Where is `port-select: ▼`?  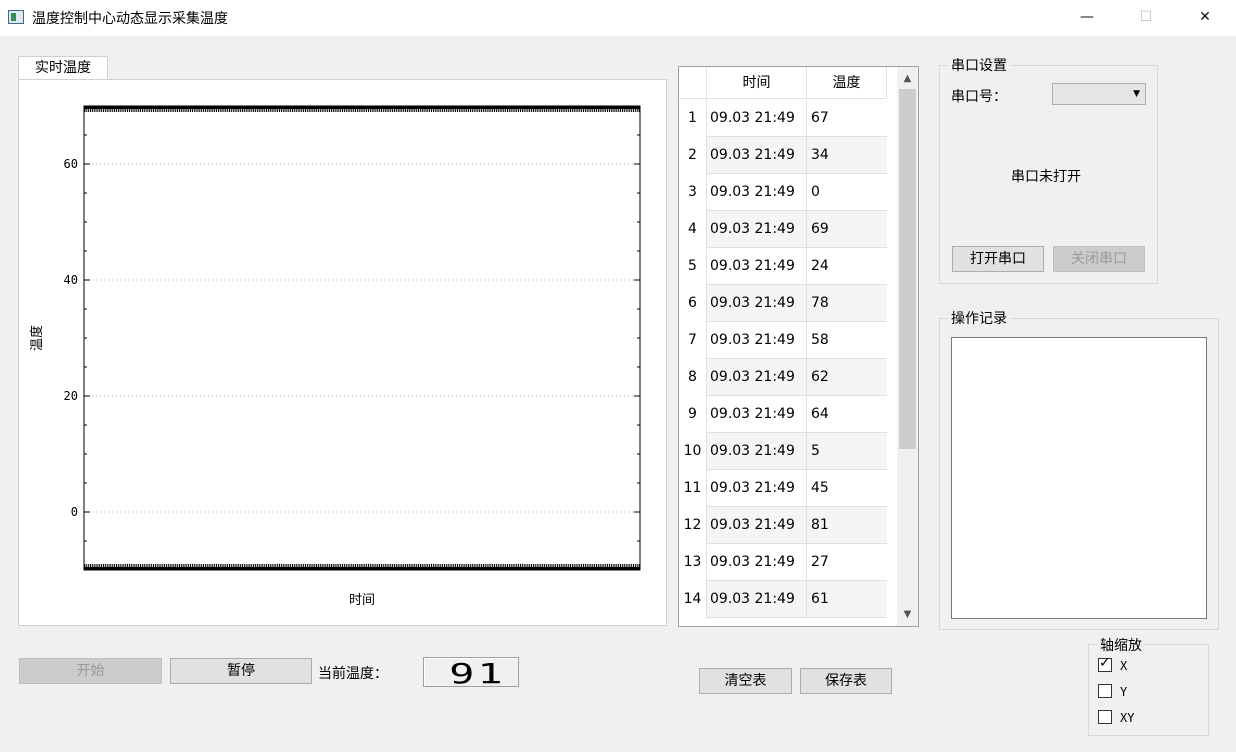 port-select: ▼ is located at coordinates (1099, 94).